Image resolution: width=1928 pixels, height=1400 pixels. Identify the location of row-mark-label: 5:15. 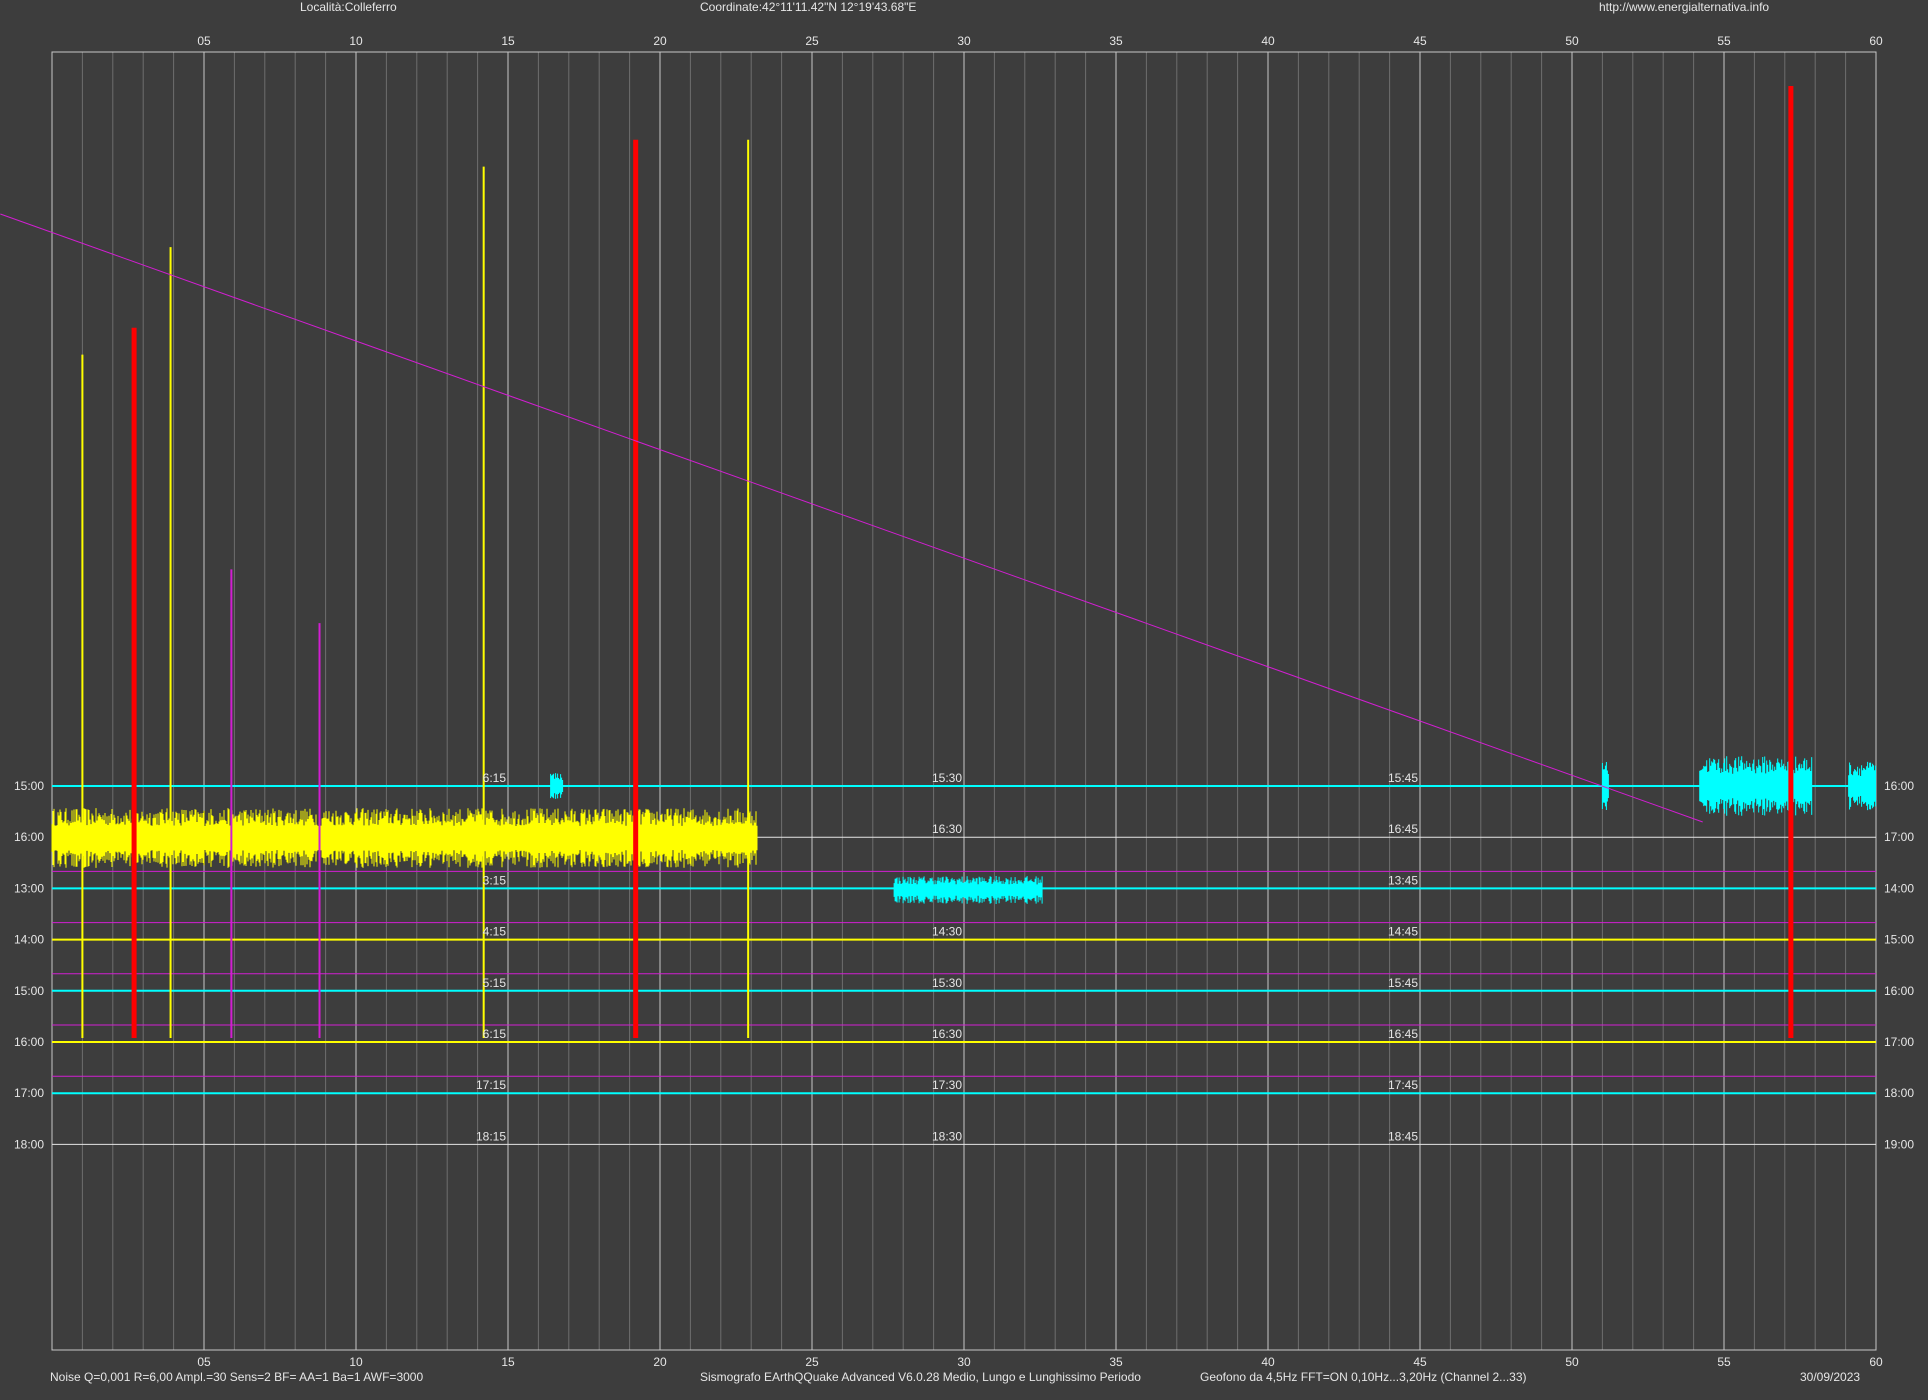
(495, 983).